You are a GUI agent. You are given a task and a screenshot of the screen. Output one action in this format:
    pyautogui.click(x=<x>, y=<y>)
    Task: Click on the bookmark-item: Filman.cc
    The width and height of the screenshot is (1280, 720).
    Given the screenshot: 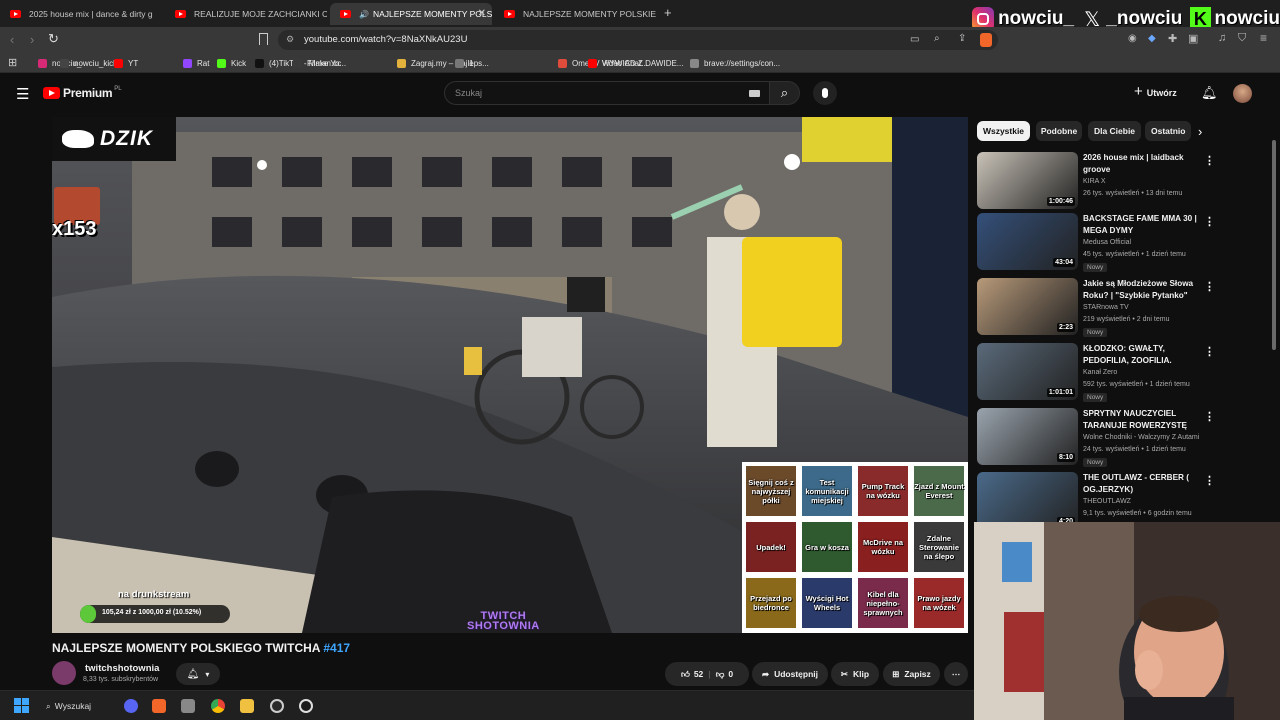 What is the action you would take?
    pyautogui.click(x=317, y=63)
    